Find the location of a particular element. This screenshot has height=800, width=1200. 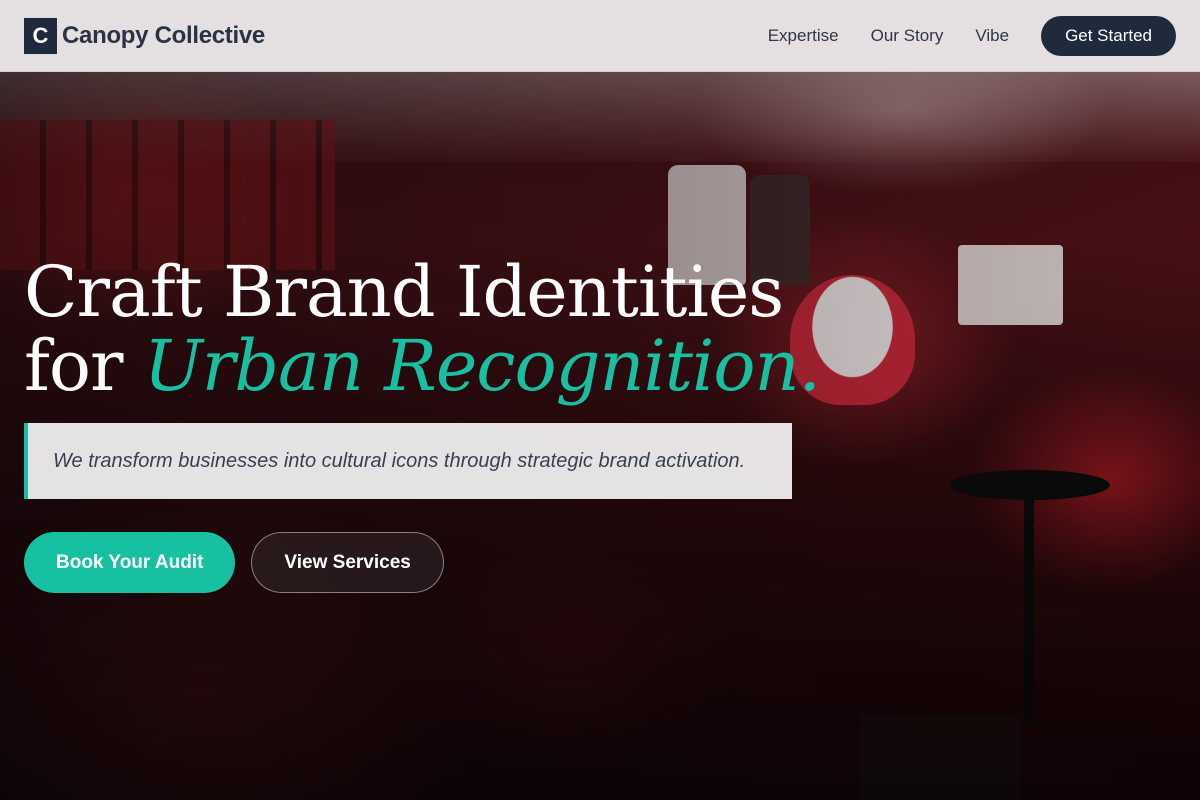

view-services-button: View Services is located at coordinates (347, 562).